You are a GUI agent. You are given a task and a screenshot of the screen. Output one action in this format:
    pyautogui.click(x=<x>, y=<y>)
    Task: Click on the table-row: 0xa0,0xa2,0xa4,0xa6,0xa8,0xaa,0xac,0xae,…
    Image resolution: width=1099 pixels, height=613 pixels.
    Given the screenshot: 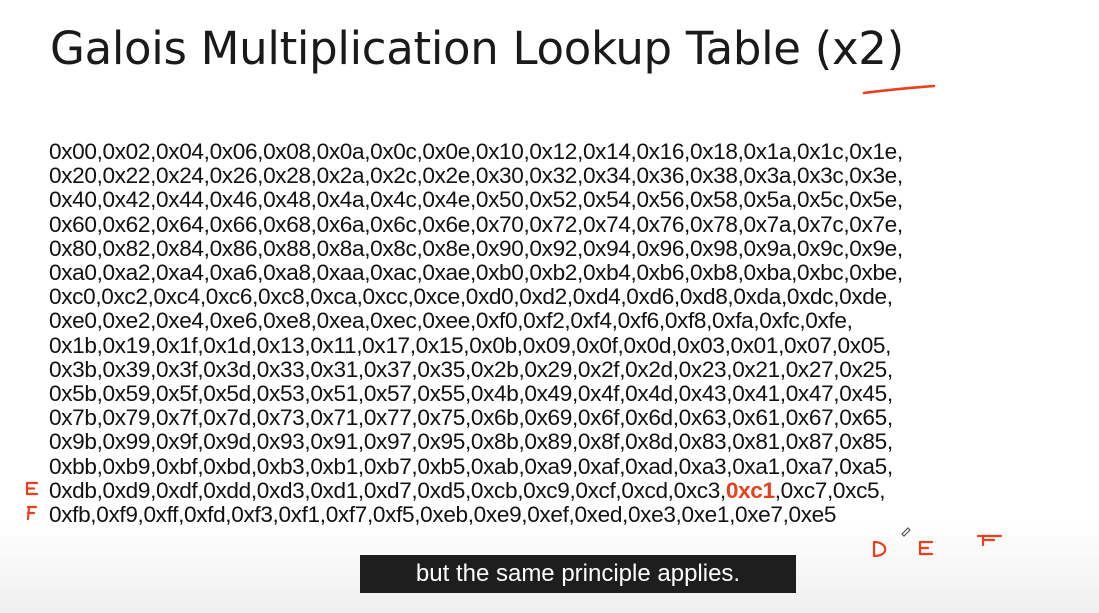 What is the action you would take?
    pyautogui.click(x=476, y=273)
    